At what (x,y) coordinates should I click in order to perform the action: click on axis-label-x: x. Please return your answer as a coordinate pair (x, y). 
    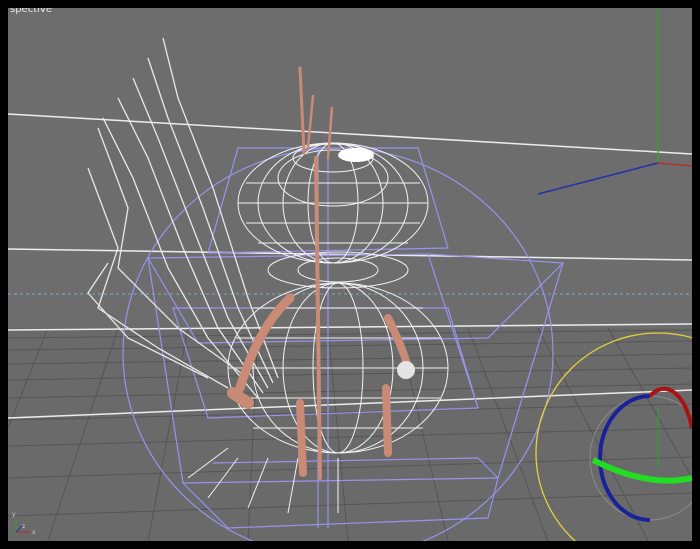
    Looking at the image, I should click on (34, 532).